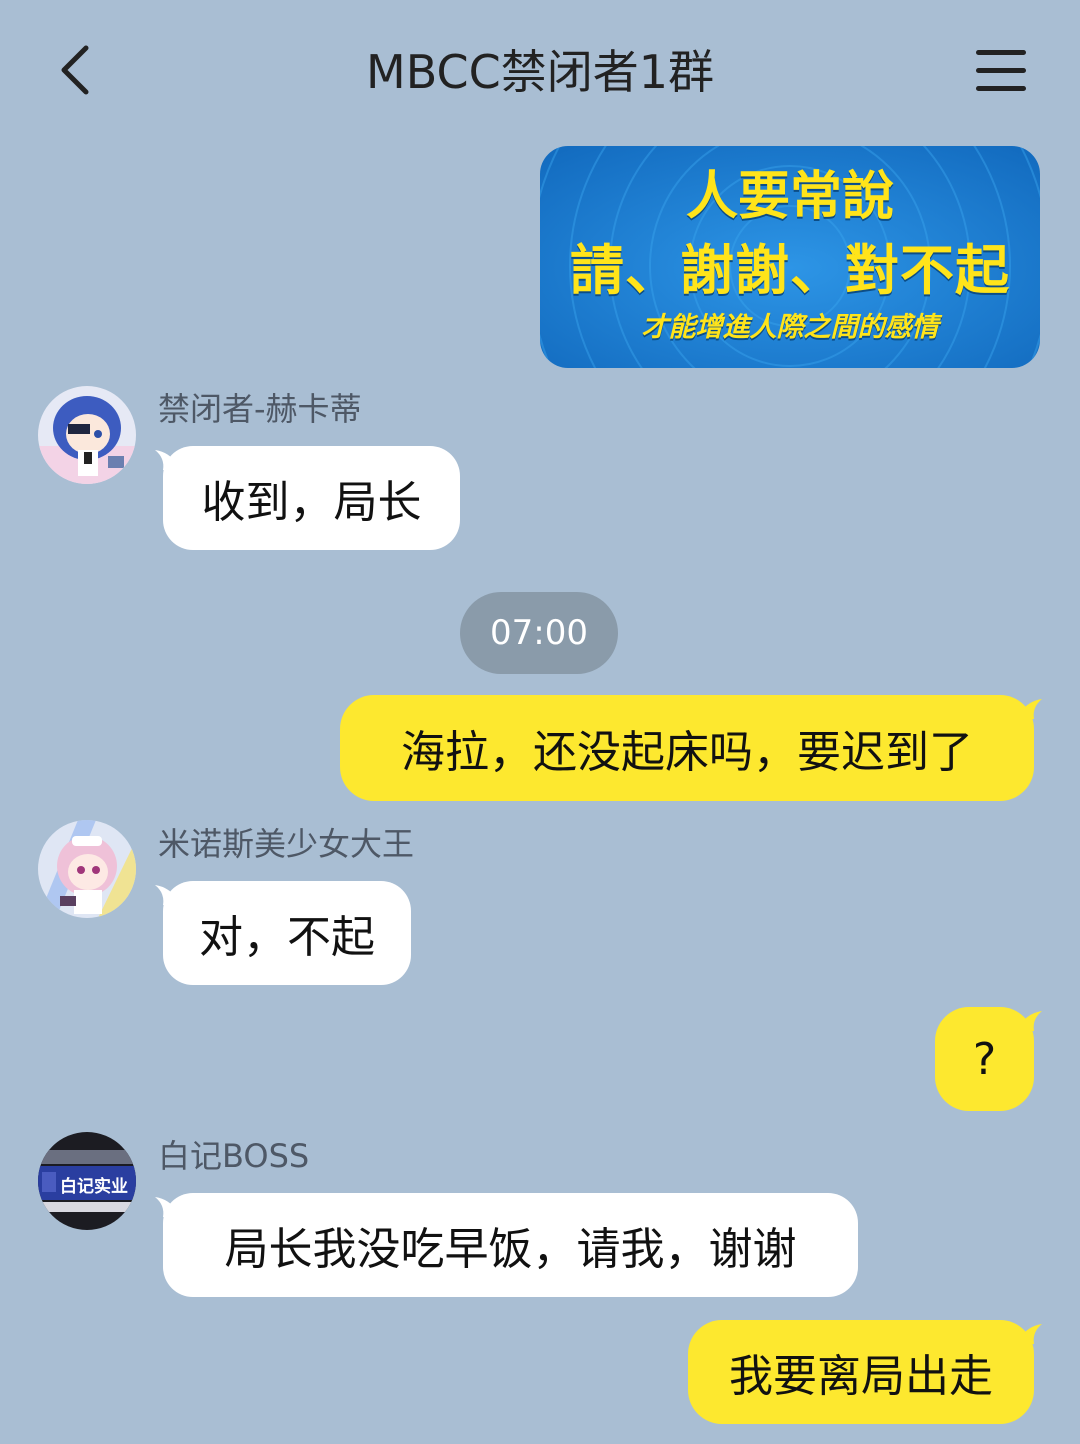 This screenshot has width=1080, height=1444. Describe the element at coordinates (790, 270) in the screenshot. I see `poster-line-2: 請、謝謝、對不起` at that location.